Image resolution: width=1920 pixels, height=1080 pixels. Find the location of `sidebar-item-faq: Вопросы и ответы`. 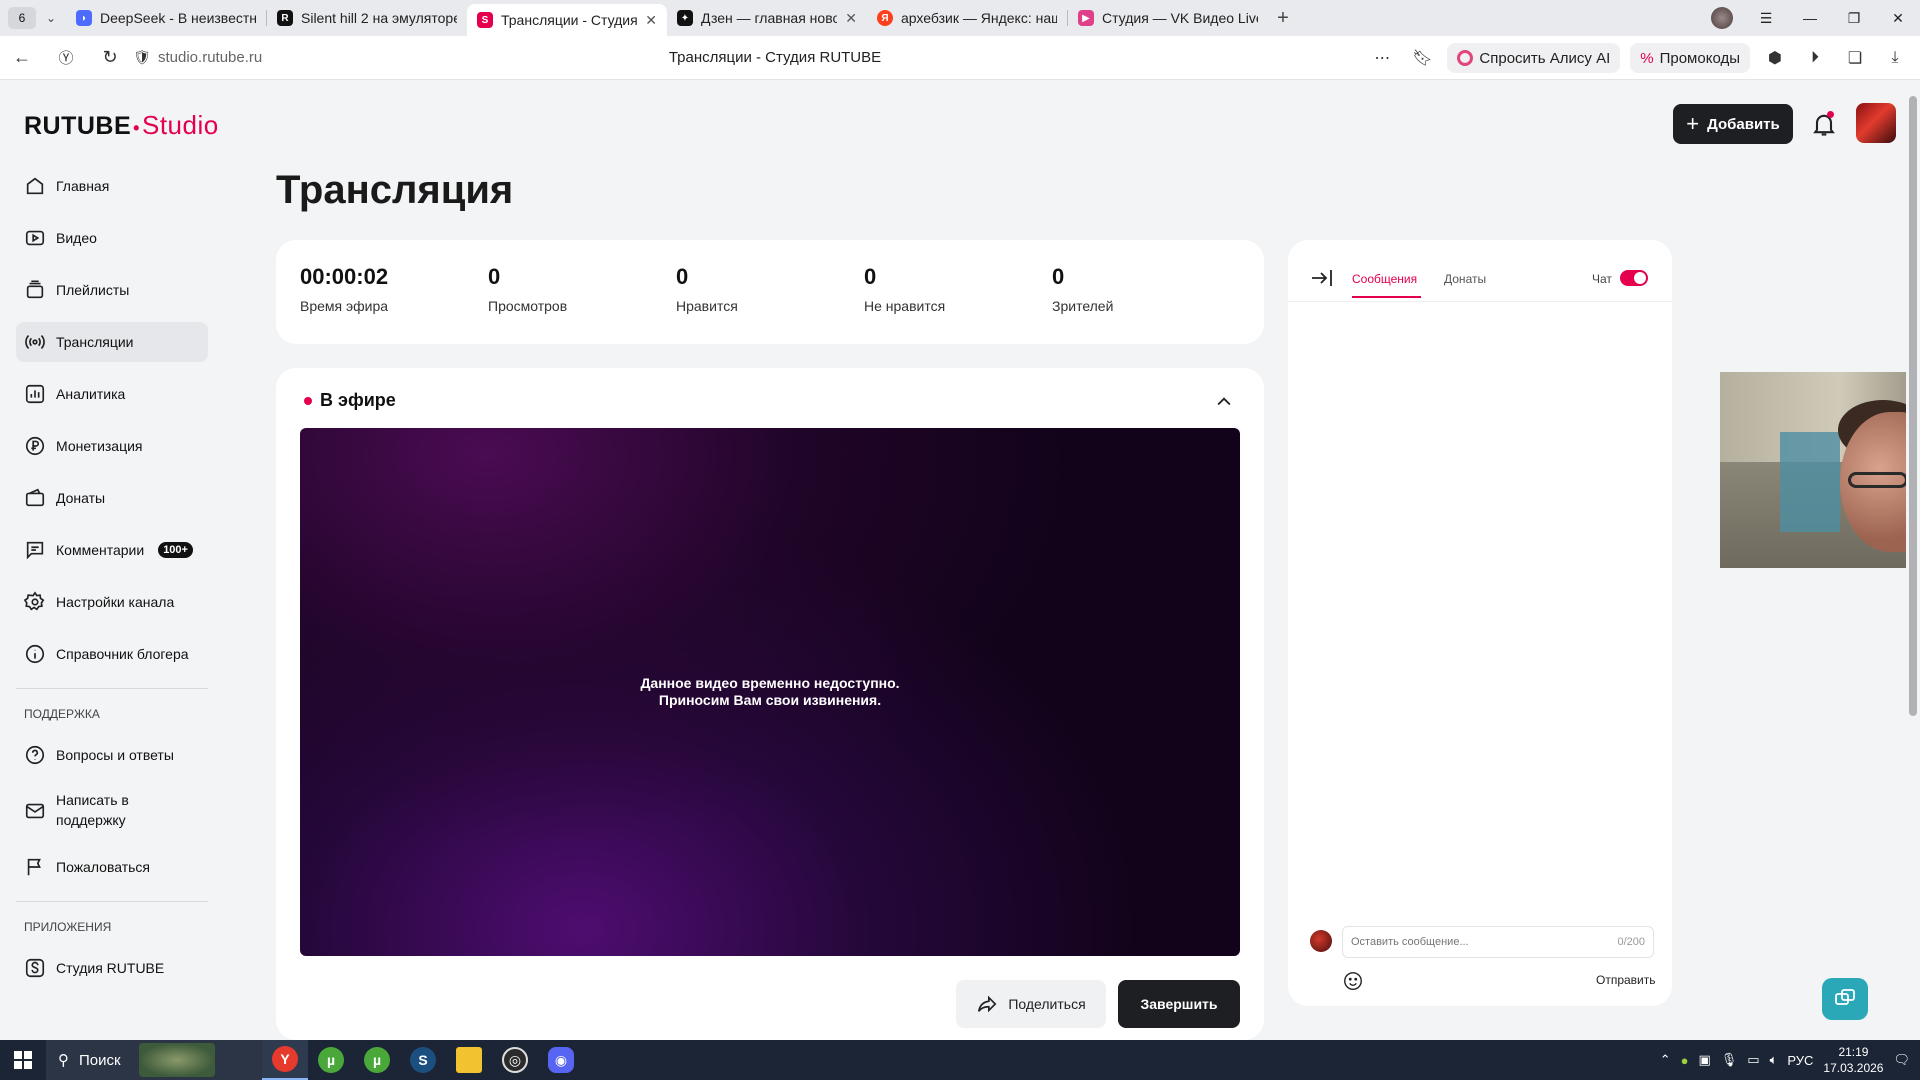

sidebar-item-faq: Вопросы и ответы is located at coordinates (112, 755).